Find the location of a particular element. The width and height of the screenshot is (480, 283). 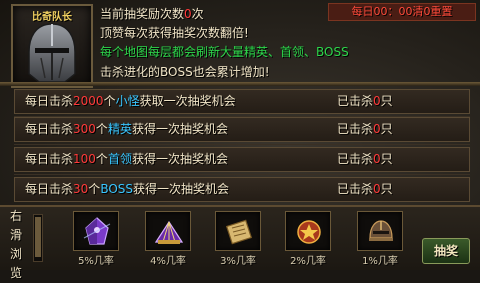

refresh-tip: 每个地图每层都会刷新大量精英、首领、BOSS 击杀进化的BOSS也会累计增加! is located at coordinates (281, 62).